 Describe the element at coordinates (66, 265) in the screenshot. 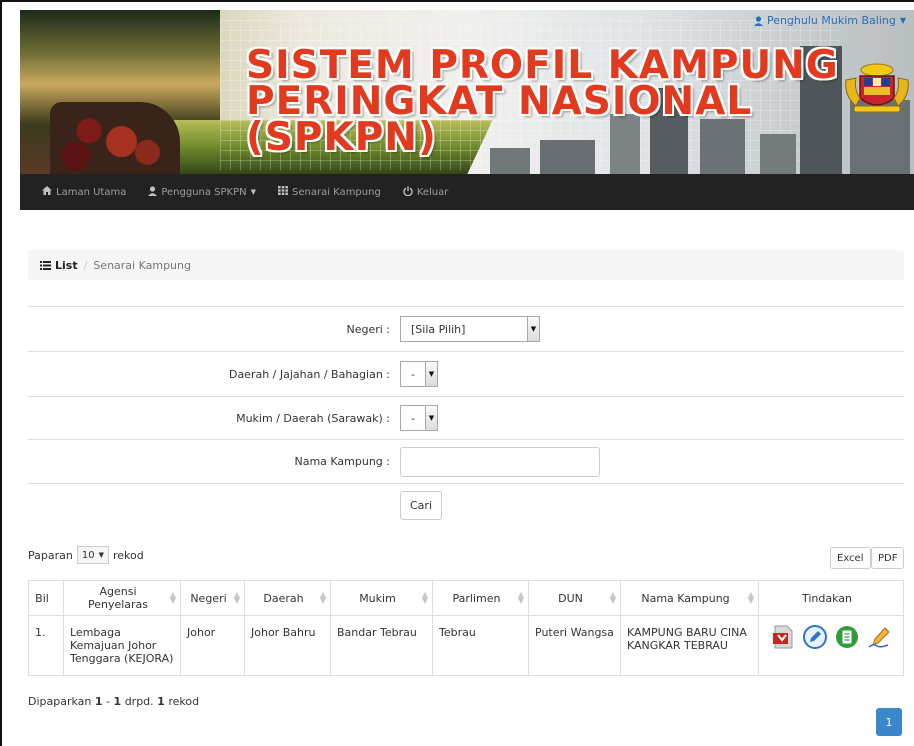

I see `breadcrumb-root-label: List` at that location.